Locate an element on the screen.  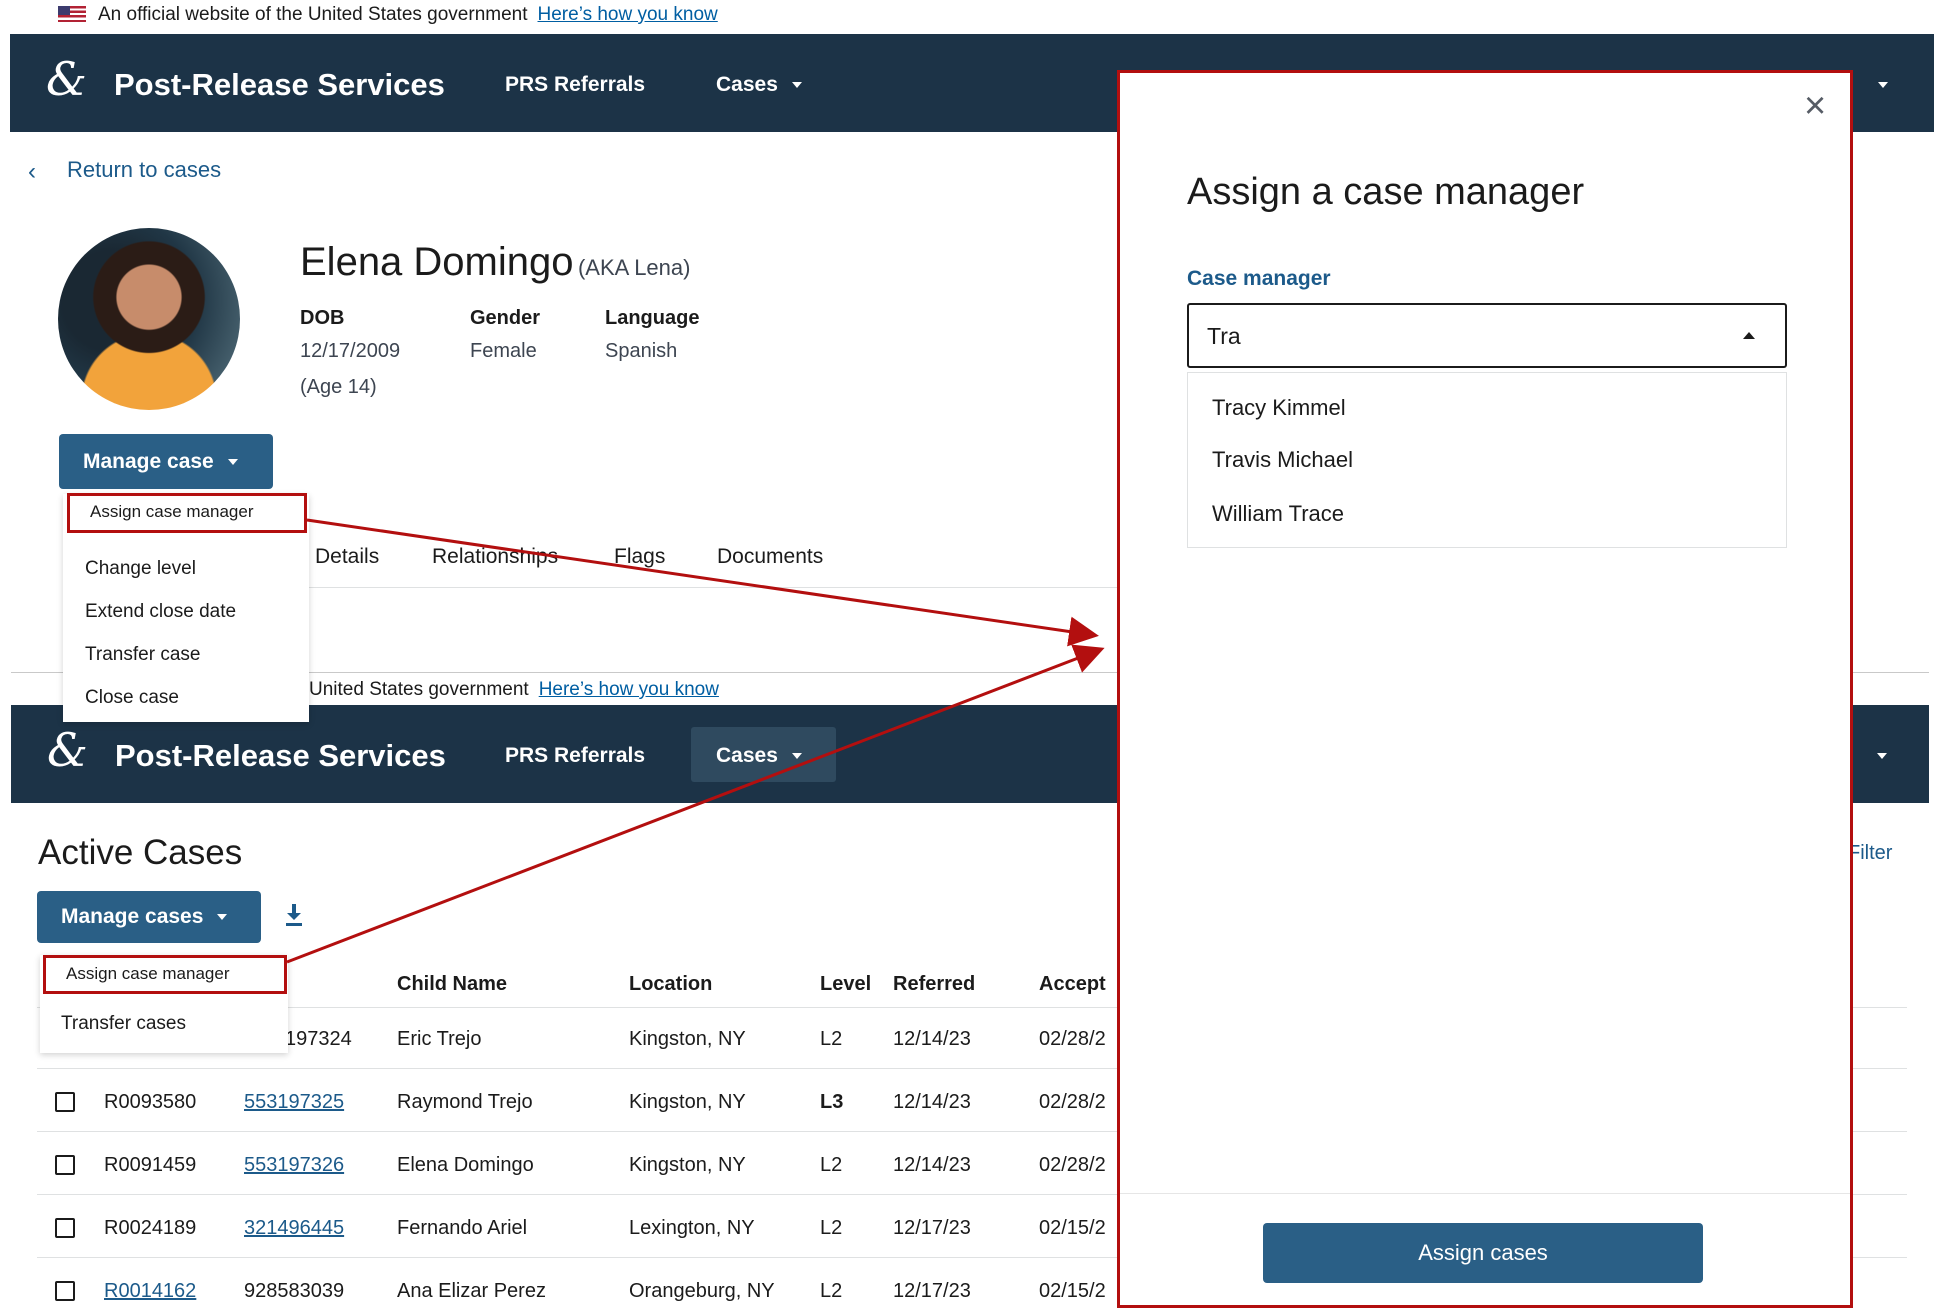
annotation-arrows is located at coordinates (695, 741).